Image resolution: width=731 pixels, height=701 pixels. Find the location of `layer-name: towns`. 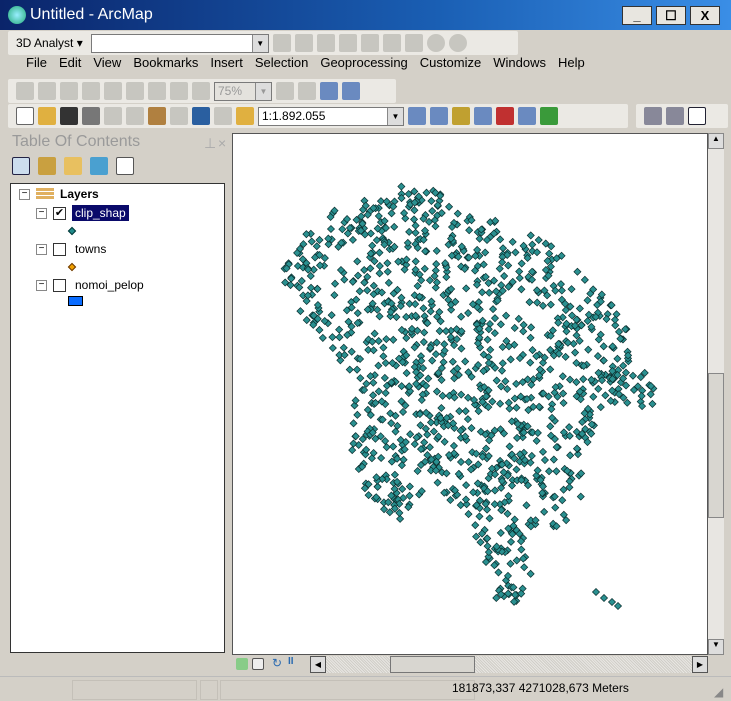

layer-name: towns is located at coordinates (90, 249).